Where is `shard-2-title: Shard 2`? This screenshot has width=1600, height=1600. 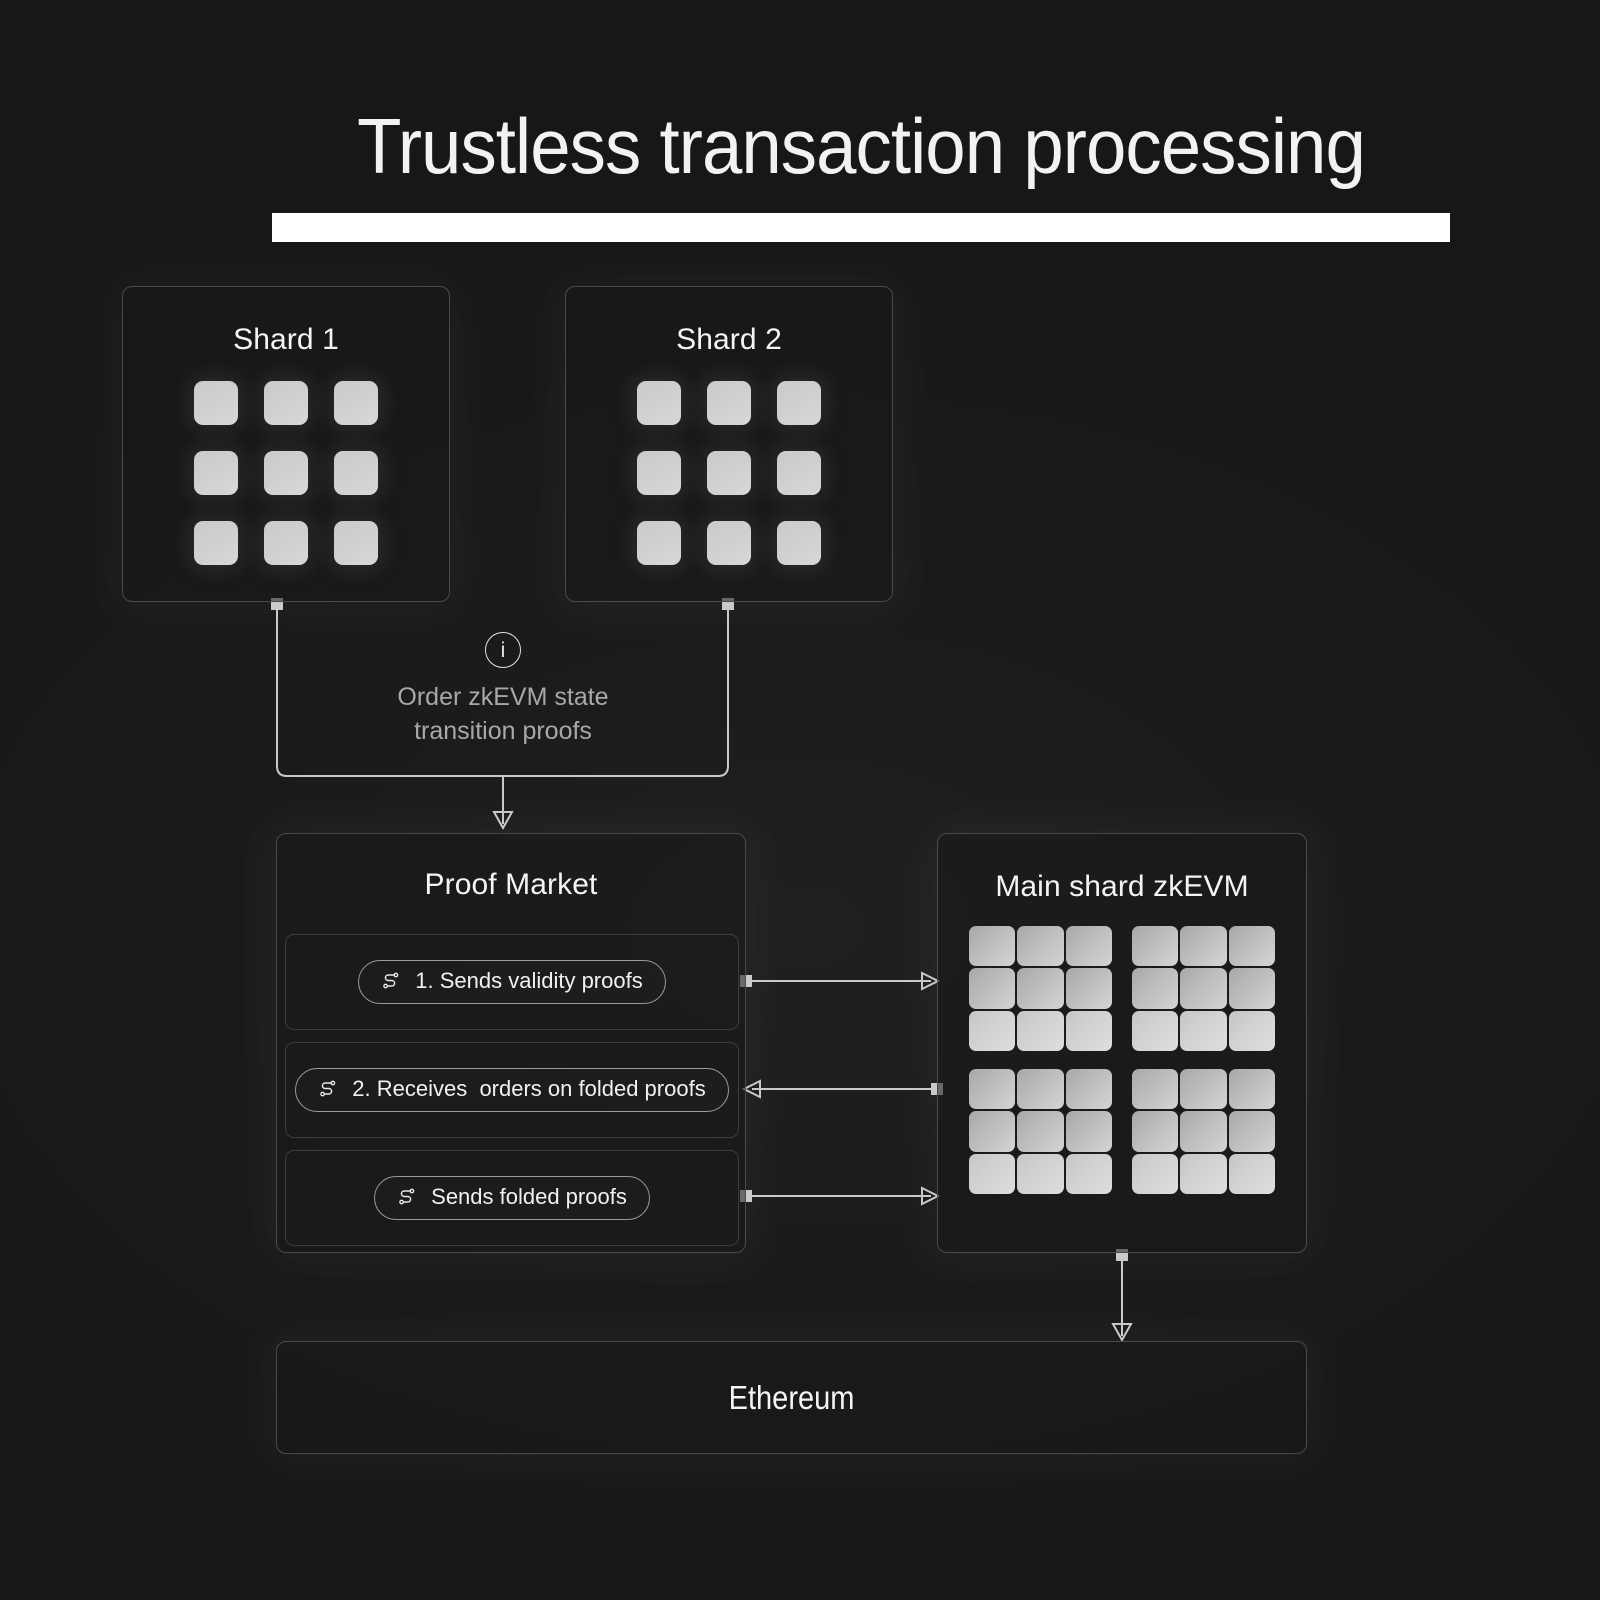
shard-2-title: Shard 2 is located at coordinates (729, 339).